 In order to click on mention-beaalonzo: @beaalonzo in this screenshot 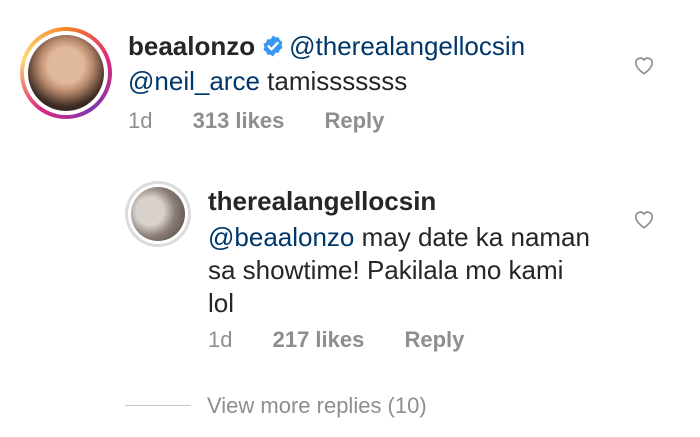, I will do `click(281, 237)`.